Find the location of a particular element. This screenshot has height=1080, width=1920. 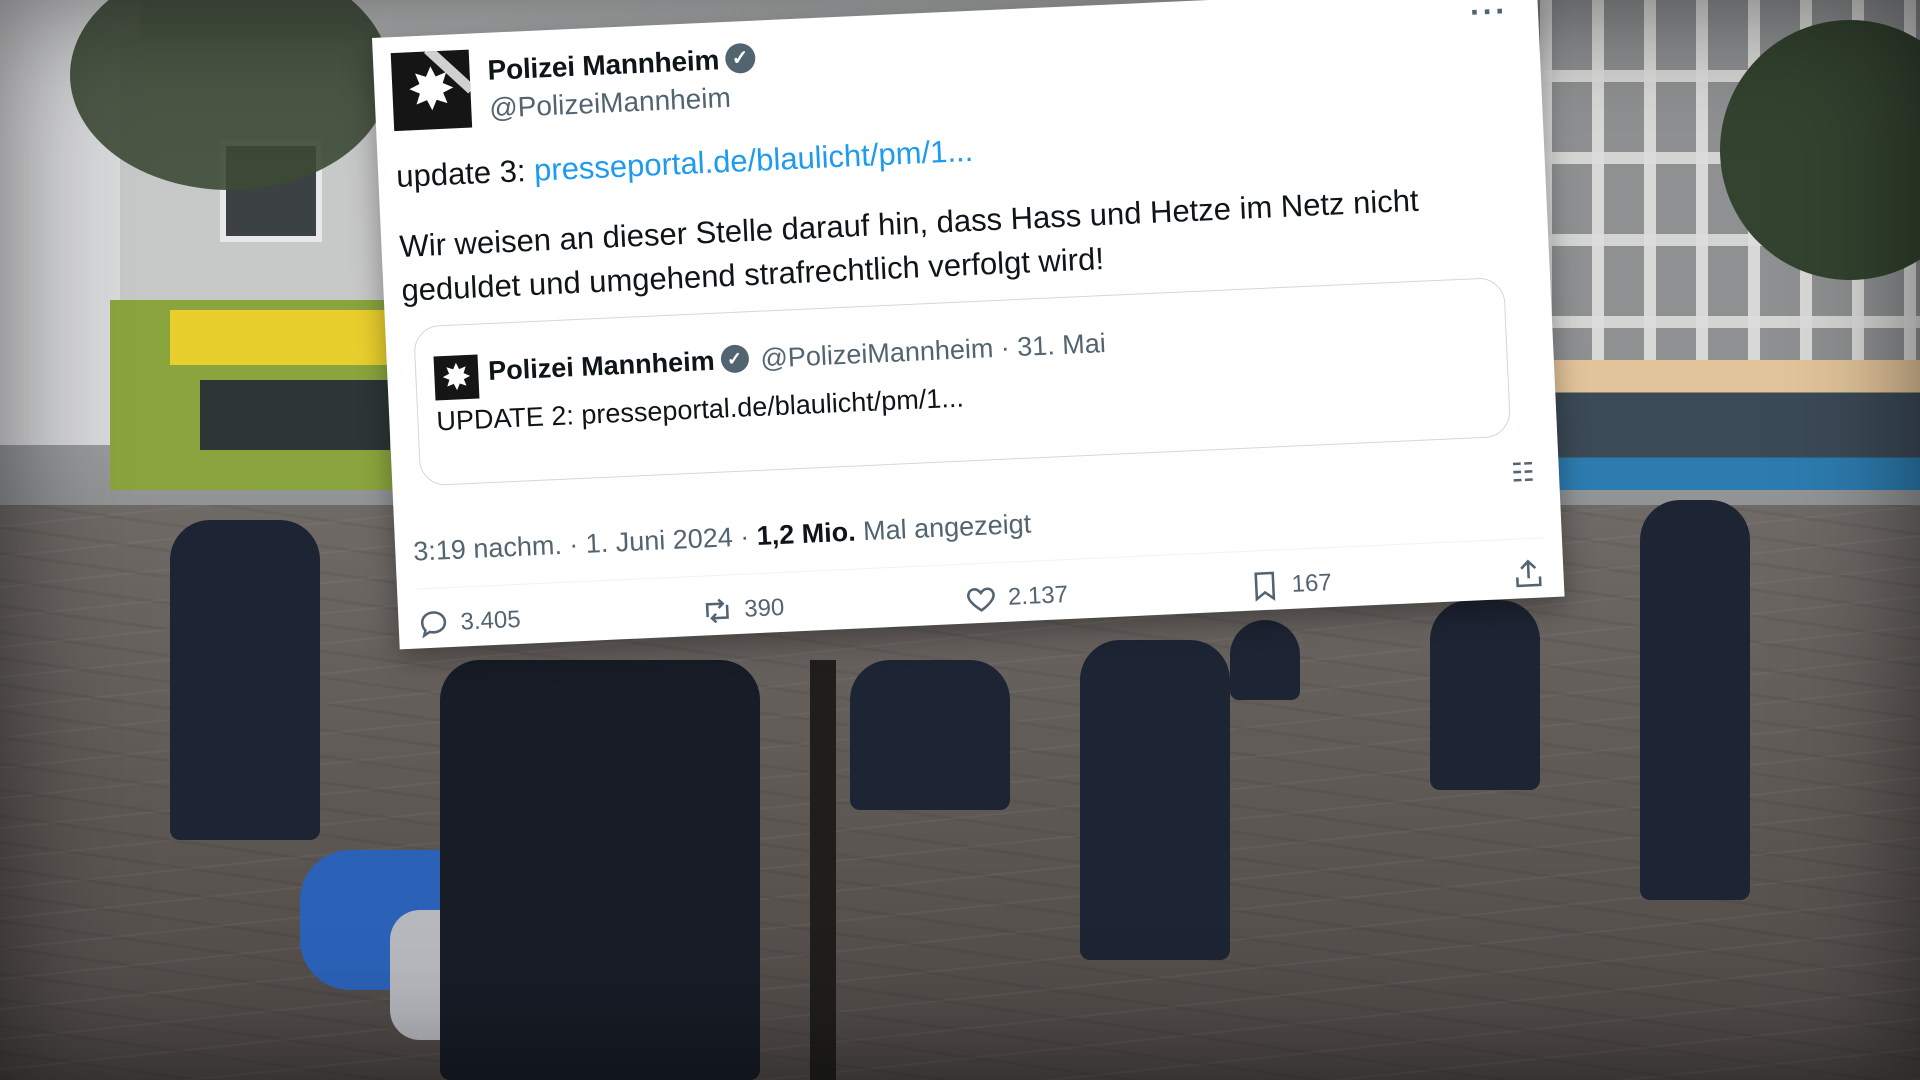

more-dots-icon: ··· is located at coordinates (1489, 15).